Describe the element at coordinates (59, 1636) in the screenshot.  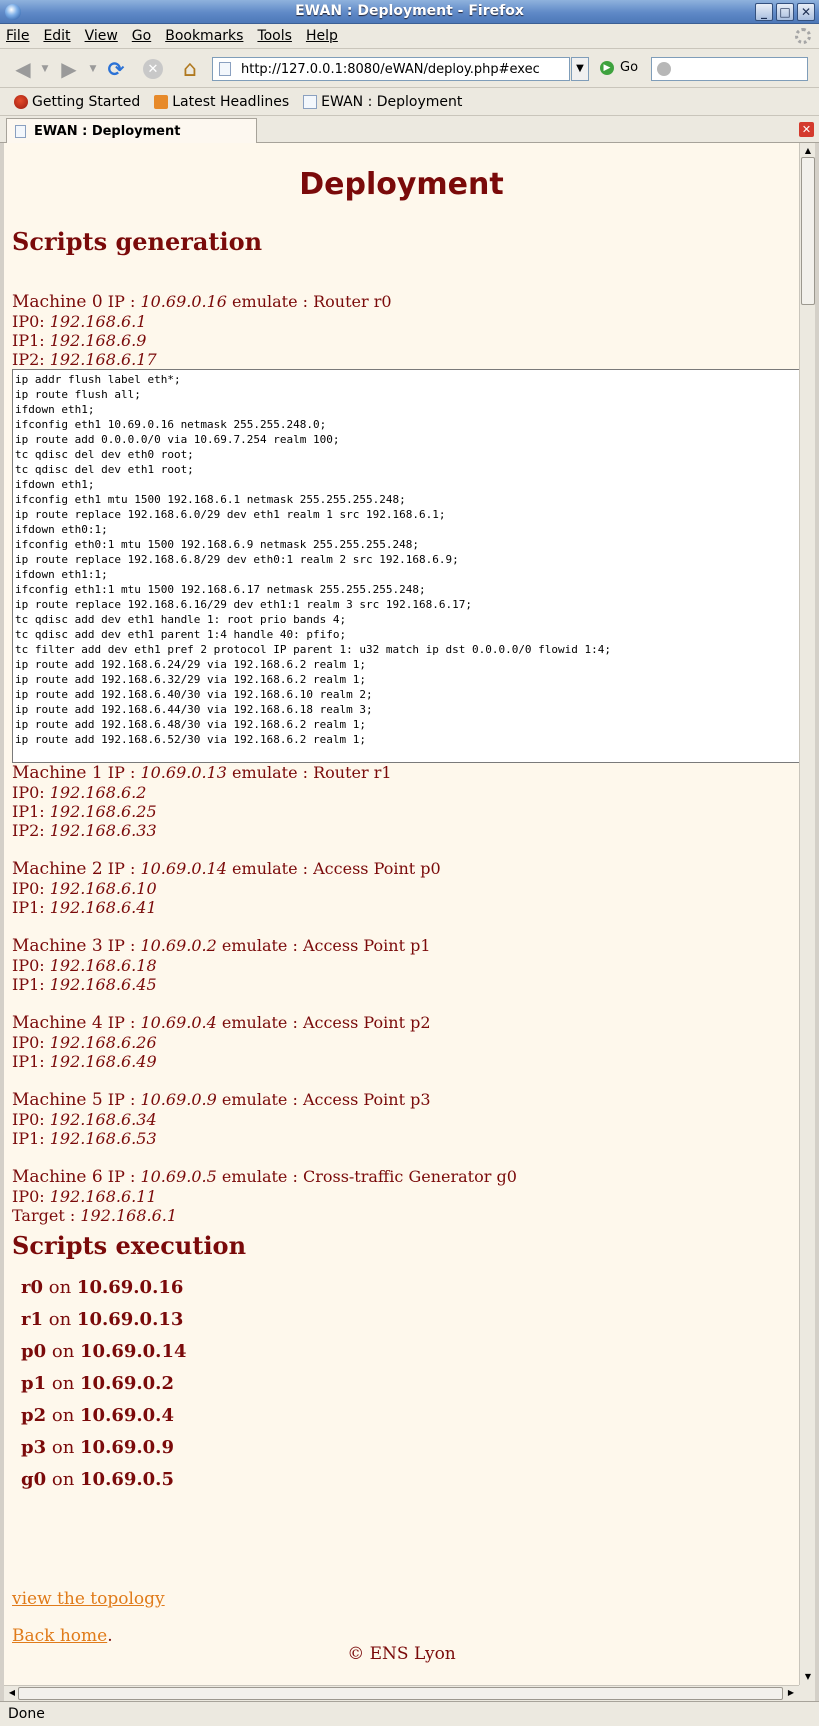
I see `back-home-link: Back home` at that location.